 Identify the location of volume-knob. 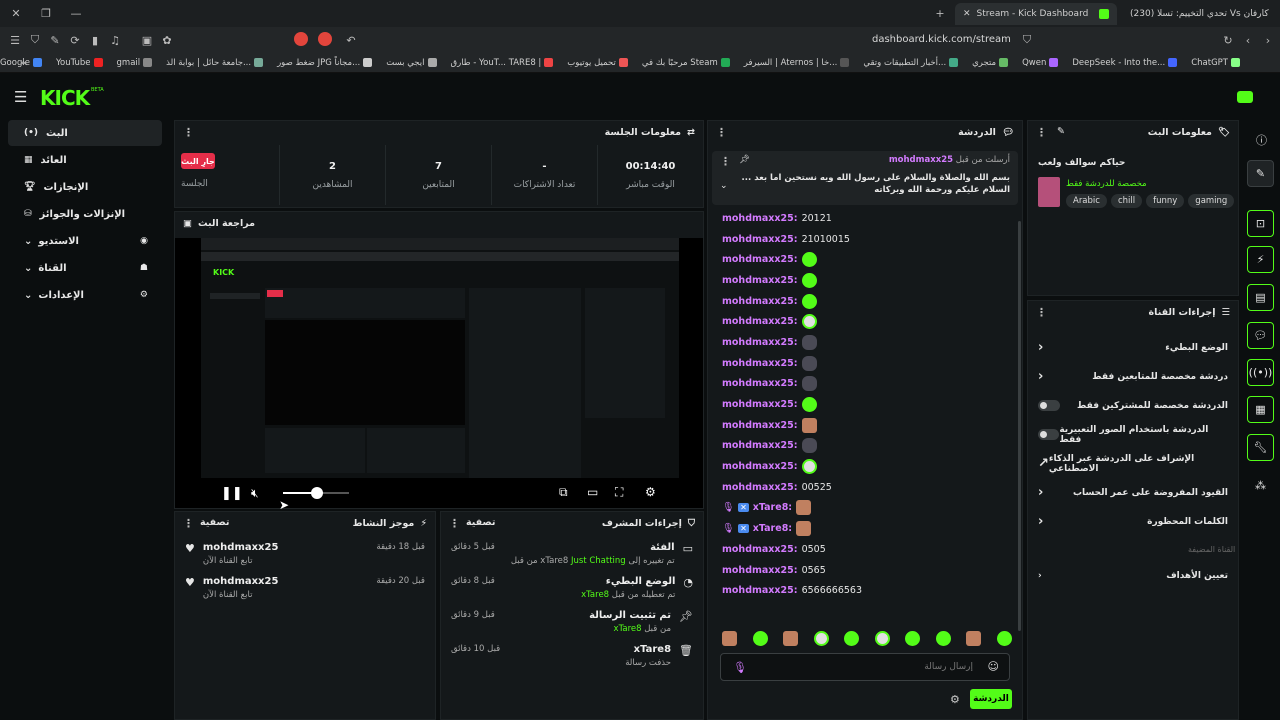
(317, 493).